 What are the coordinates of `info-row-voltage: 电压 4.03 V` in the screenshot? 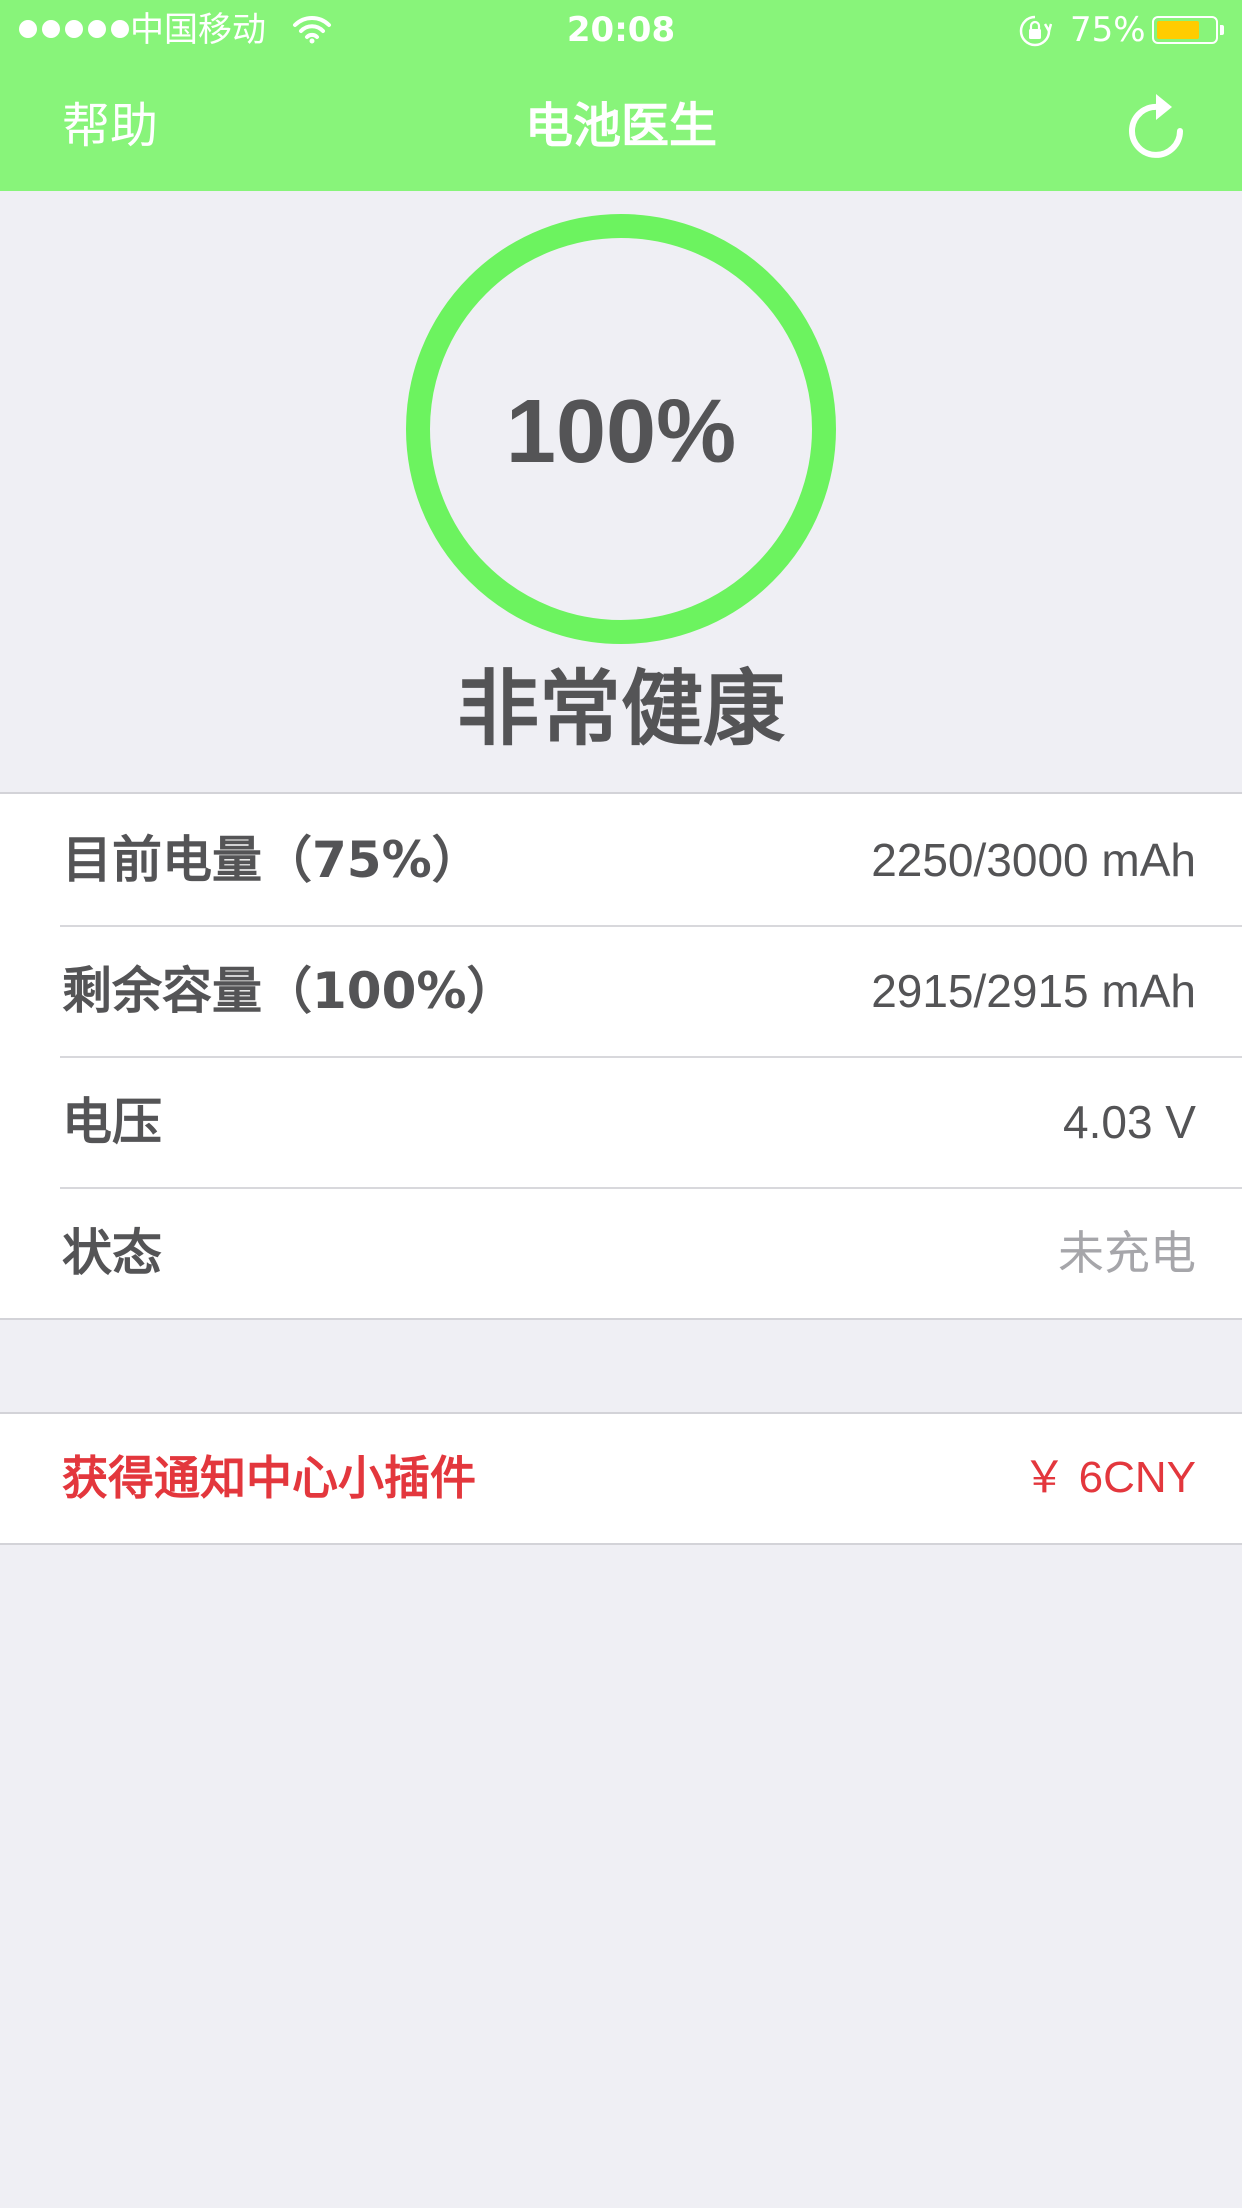 It's located at (621, 1121).